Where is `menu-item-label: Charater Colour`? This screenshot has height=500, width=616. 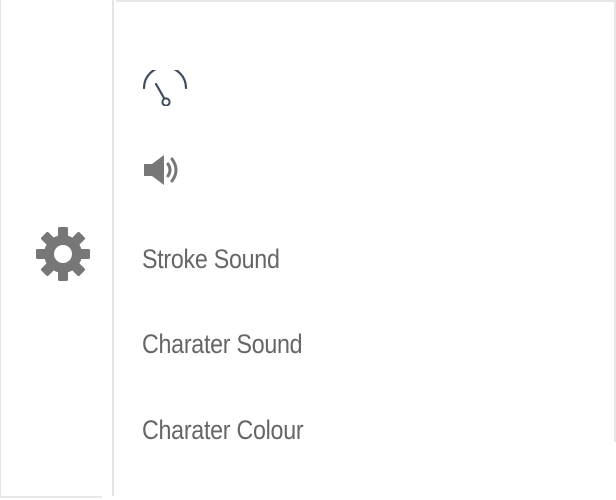 menu-item-label: Charater Colour is located at coordinates (223, 429).